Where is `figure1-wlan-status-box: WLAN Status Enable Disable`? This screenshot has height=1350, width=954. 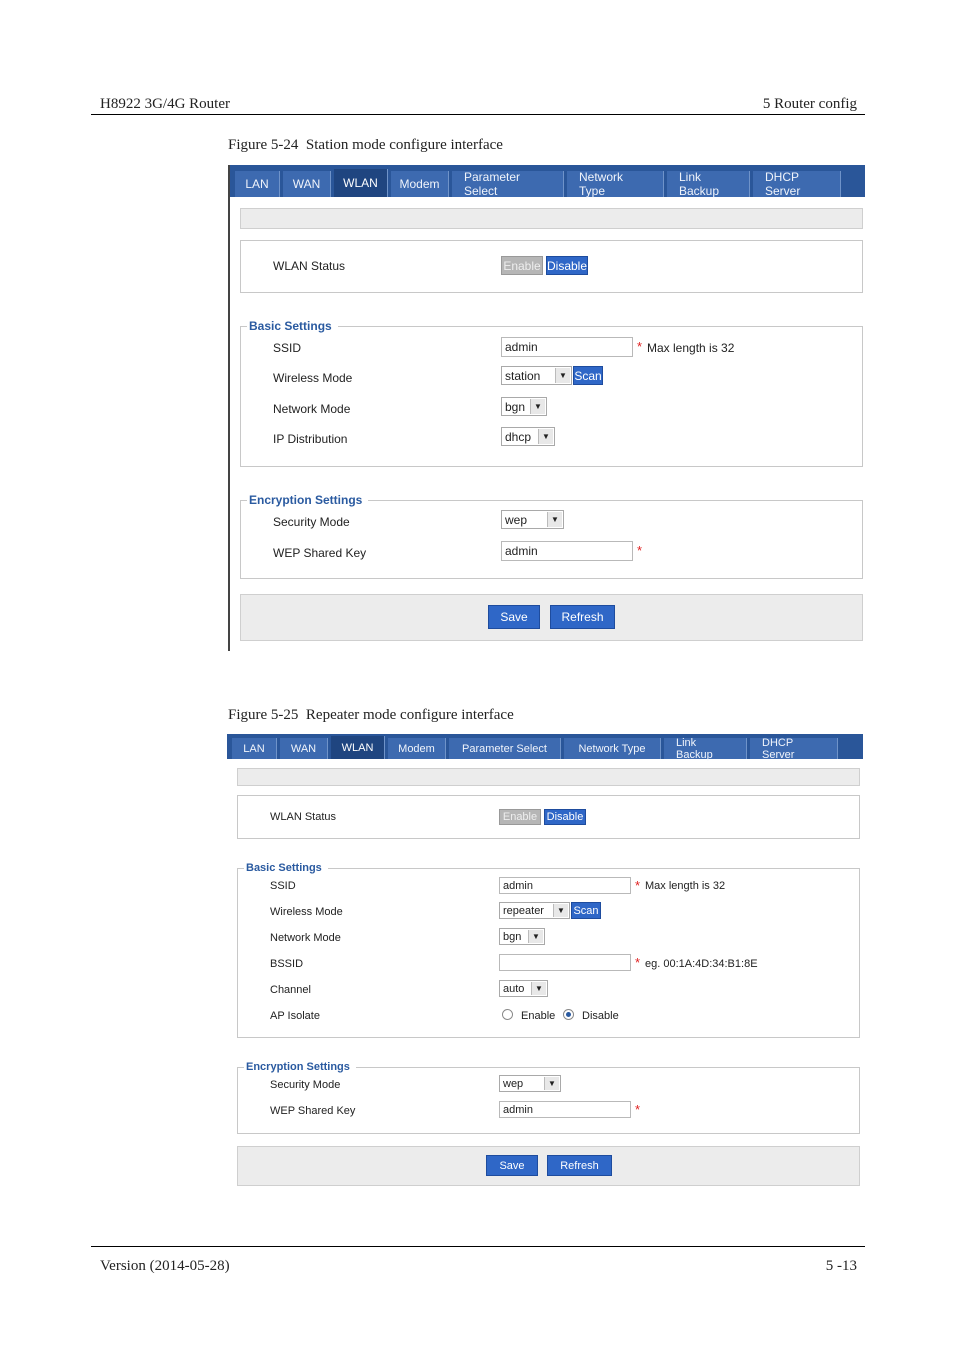 figure1-wlan-status-box: WLAN Status Enable Disable is located at coordinates (551, 266).